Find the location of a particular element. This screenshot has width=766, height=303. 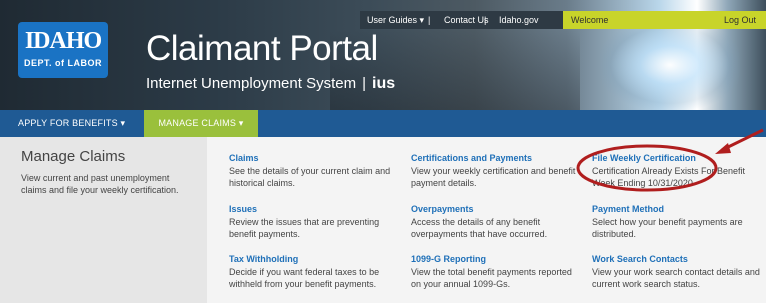

apply-for-benefits-menu: APPLY FOR BENEFITS ▾ is located at coordinates (71, 123).